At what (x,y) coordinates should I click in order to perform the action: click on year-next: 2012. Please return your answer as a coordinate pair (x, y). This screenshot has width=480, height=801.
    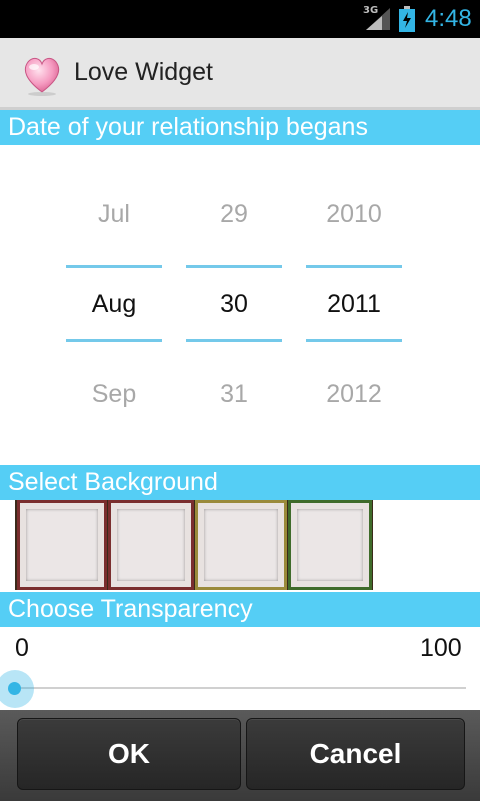
    Looking at the image, I should click on (354, 394).